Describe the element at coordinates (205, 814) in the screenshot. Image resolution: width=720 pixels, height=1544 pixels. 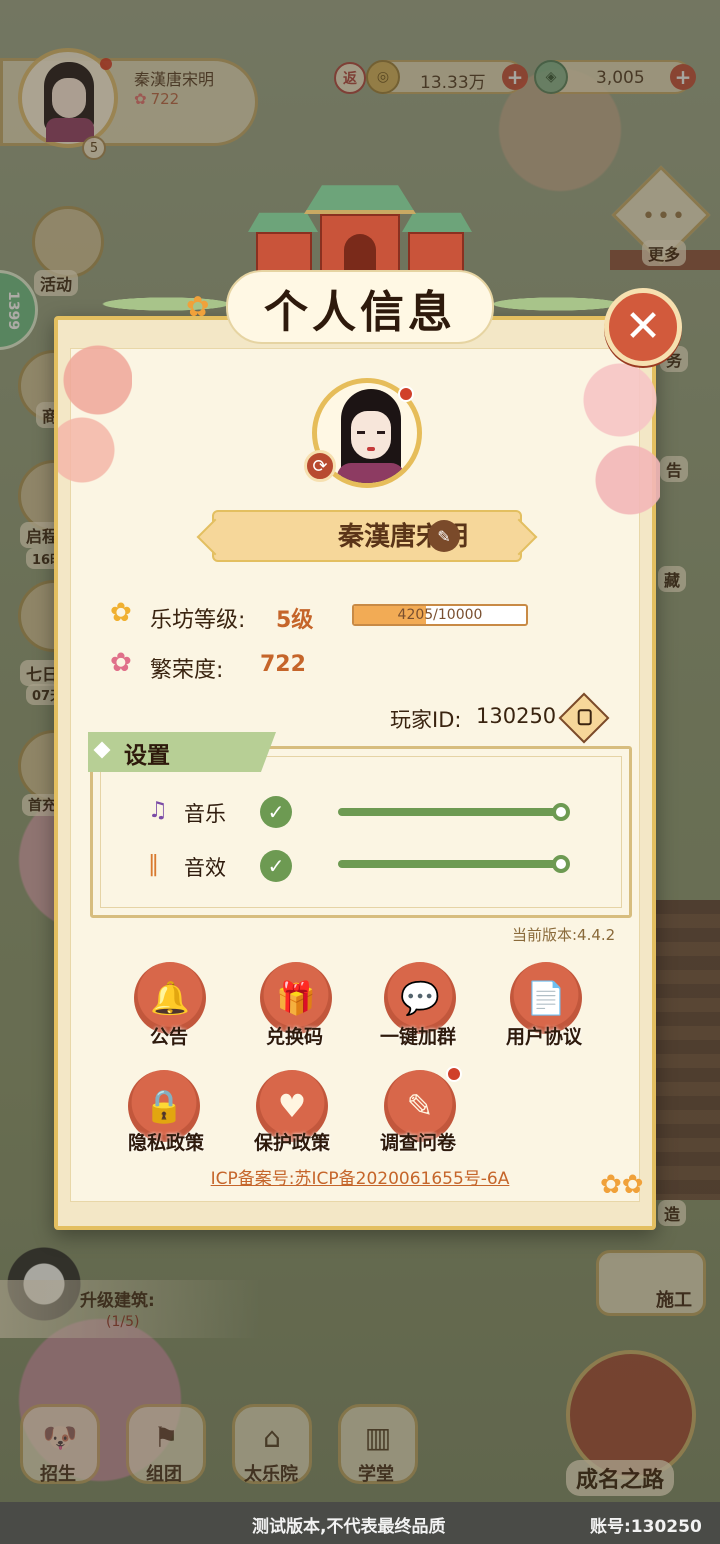
I see `music-label: 音乐` at that location.